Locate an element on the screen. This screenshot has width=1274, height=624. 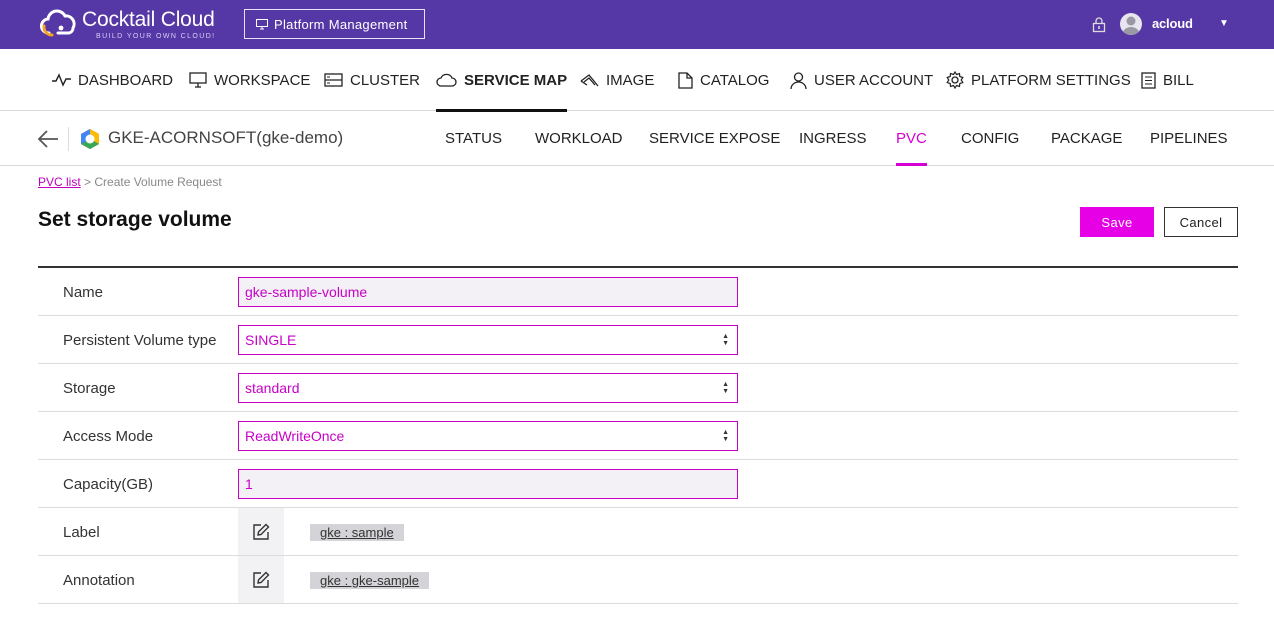
user-name: acloud is located at coordinates (1172, 23).